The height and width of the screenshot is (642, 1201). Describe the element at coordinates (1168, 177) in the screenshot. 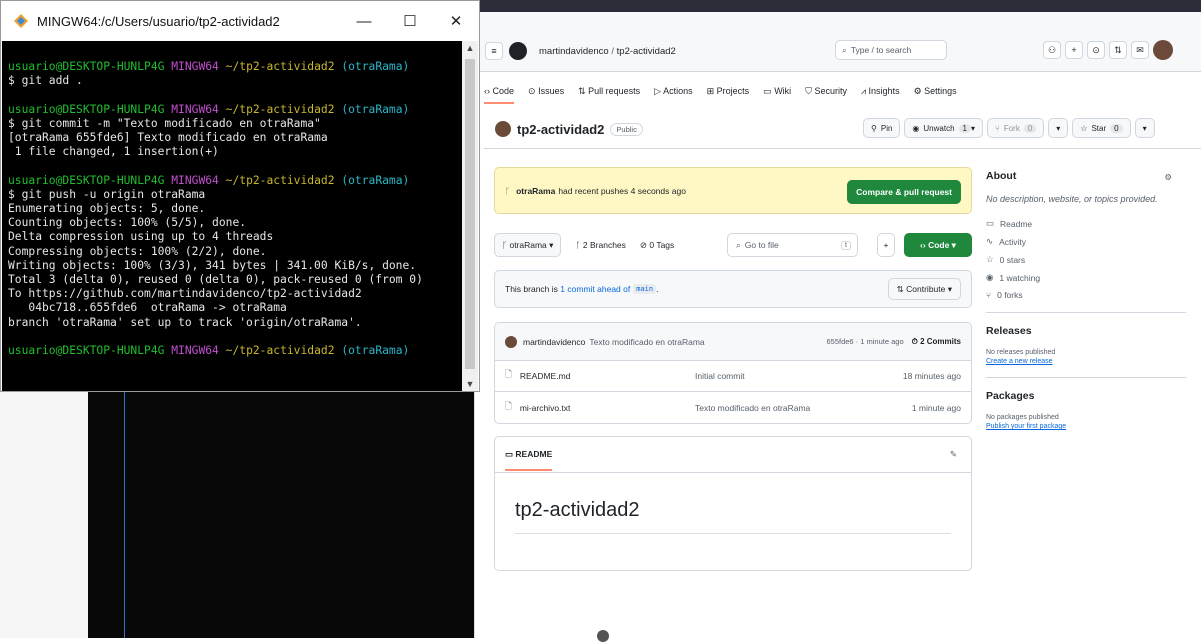

I see `gear-icon: ⚙` at that location.